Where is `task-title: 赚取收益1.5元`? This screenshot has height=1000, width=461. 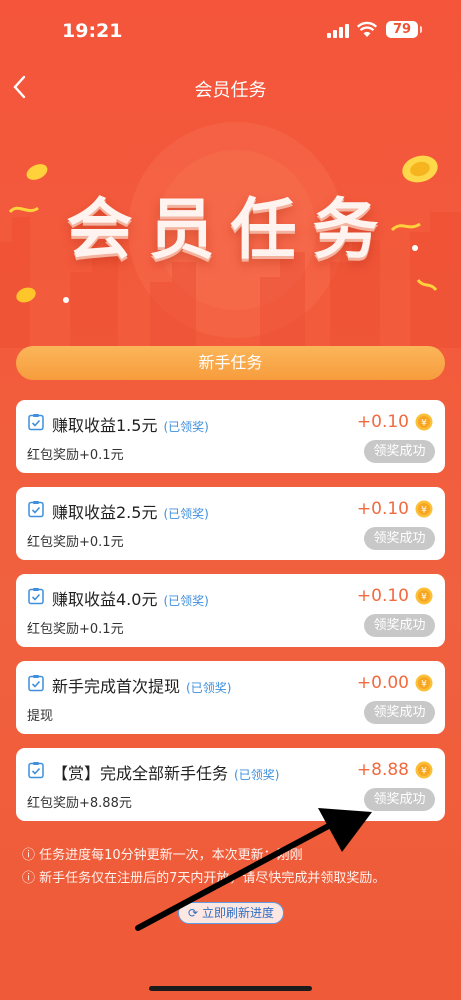
task-title: 赚取收益1.5元 is located at coordinates (105, 425).